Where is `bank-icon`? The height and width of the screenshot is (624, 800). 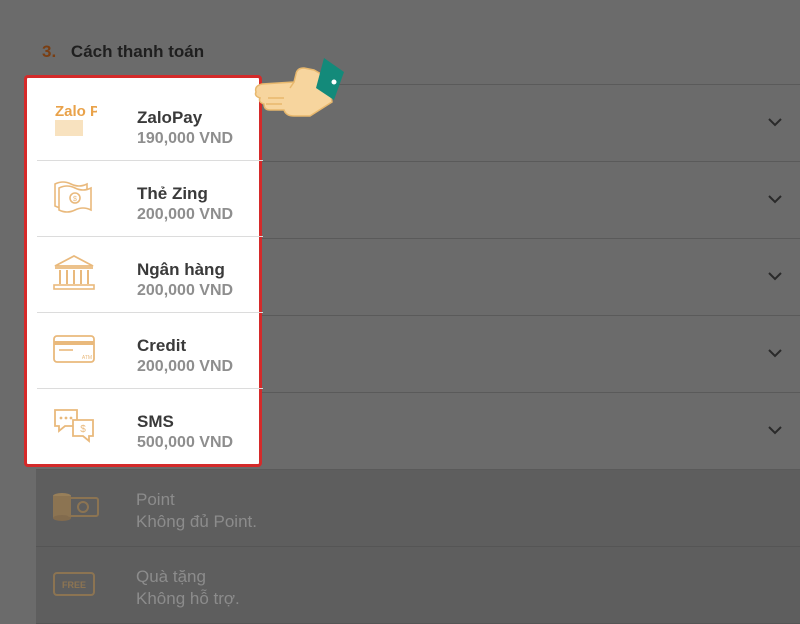
bank-icon is located at coordinates (74, 272).